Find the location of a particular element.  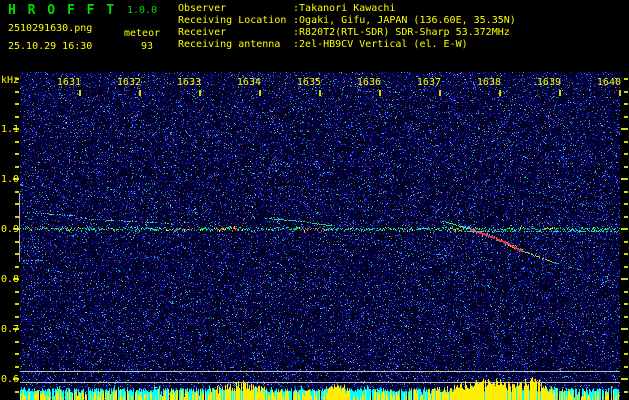

output-filename: 2510291630.png is located at coordinates (50, 28).